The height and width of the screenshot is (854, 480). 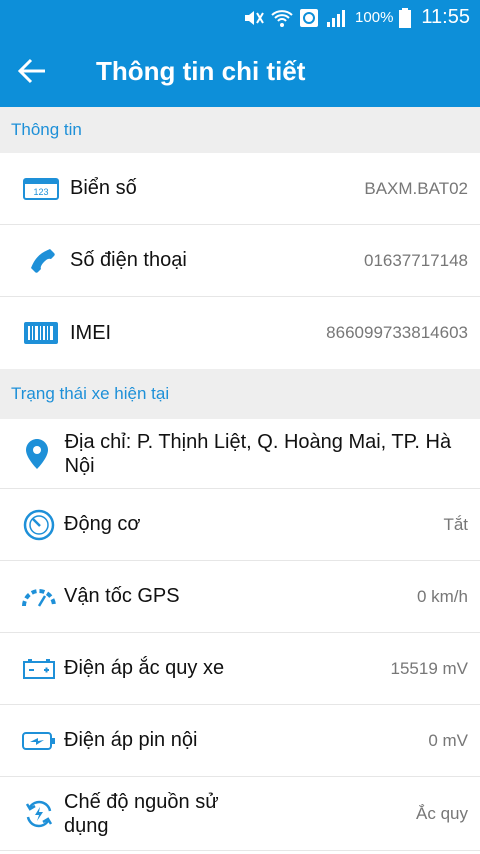 What do you see at coordinates (448, 740) in the screenshot?
I see `state-value: 0 mV` at bounding box center [448, 740].